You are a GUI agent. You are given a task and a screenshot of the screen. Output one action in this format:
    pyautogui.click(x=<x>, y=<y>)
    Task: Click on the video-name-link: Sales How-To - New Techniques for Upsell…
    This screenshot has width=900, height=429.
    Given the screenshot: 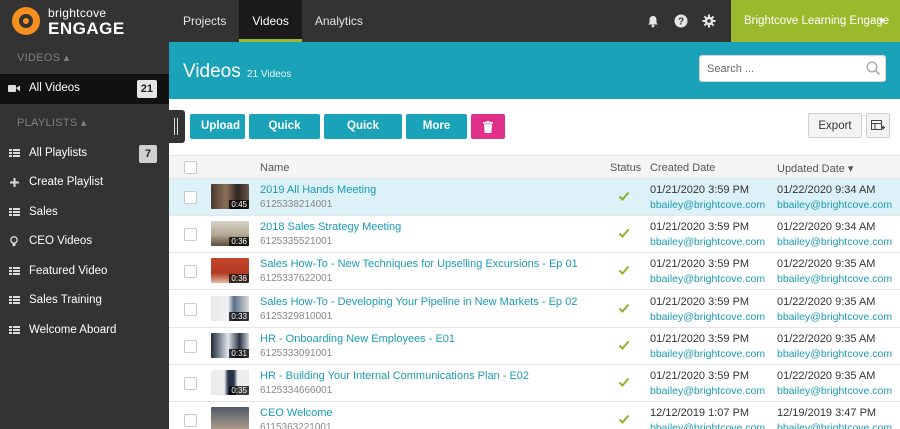 What is the action you would take?
    pyautogui.click(x=419, y=264)
    